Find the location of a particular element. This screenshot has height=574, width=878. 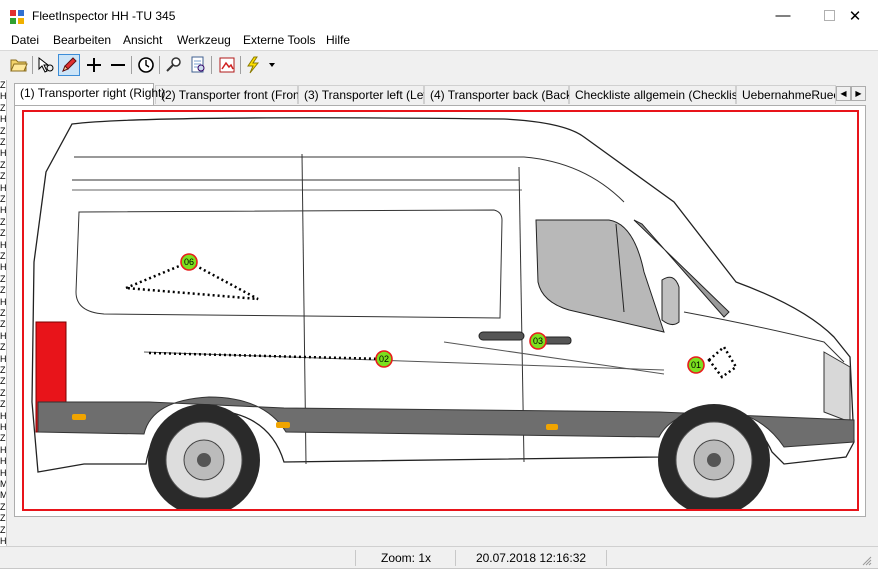

status-bar: Zoom: 1x 20.07.2018 12:16:32 is located at coordinates (439, 557).